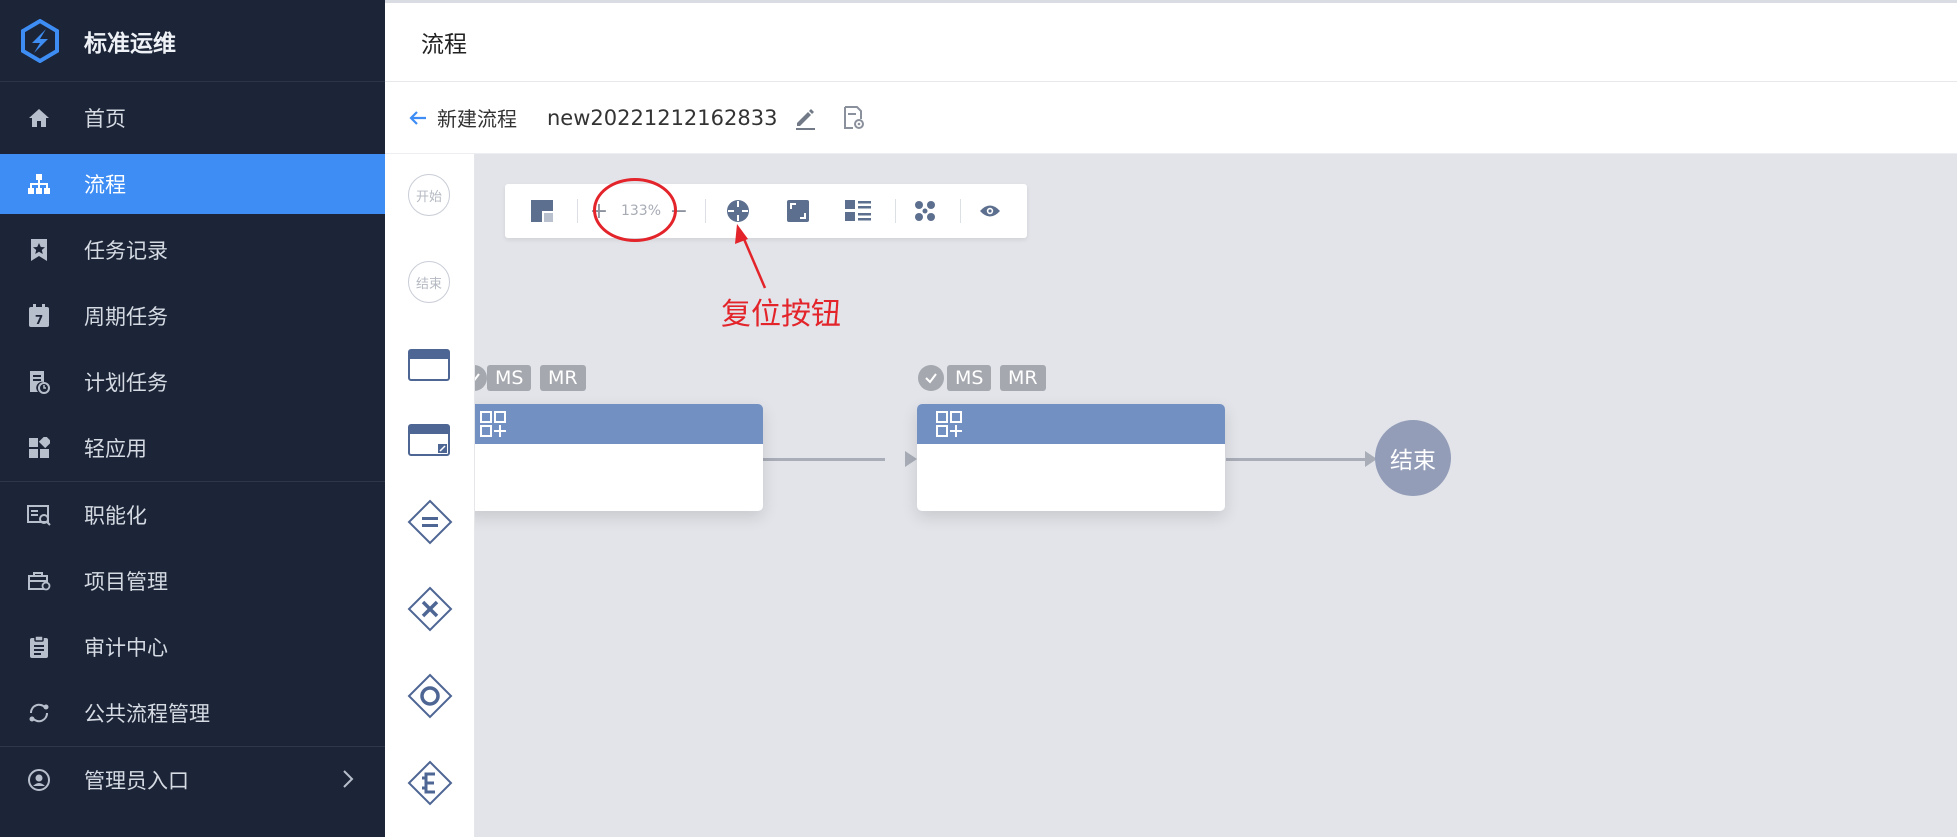  Describe the element at coordinates (39, 647) in the screenshot. I see `clipboard-icon` at that location.